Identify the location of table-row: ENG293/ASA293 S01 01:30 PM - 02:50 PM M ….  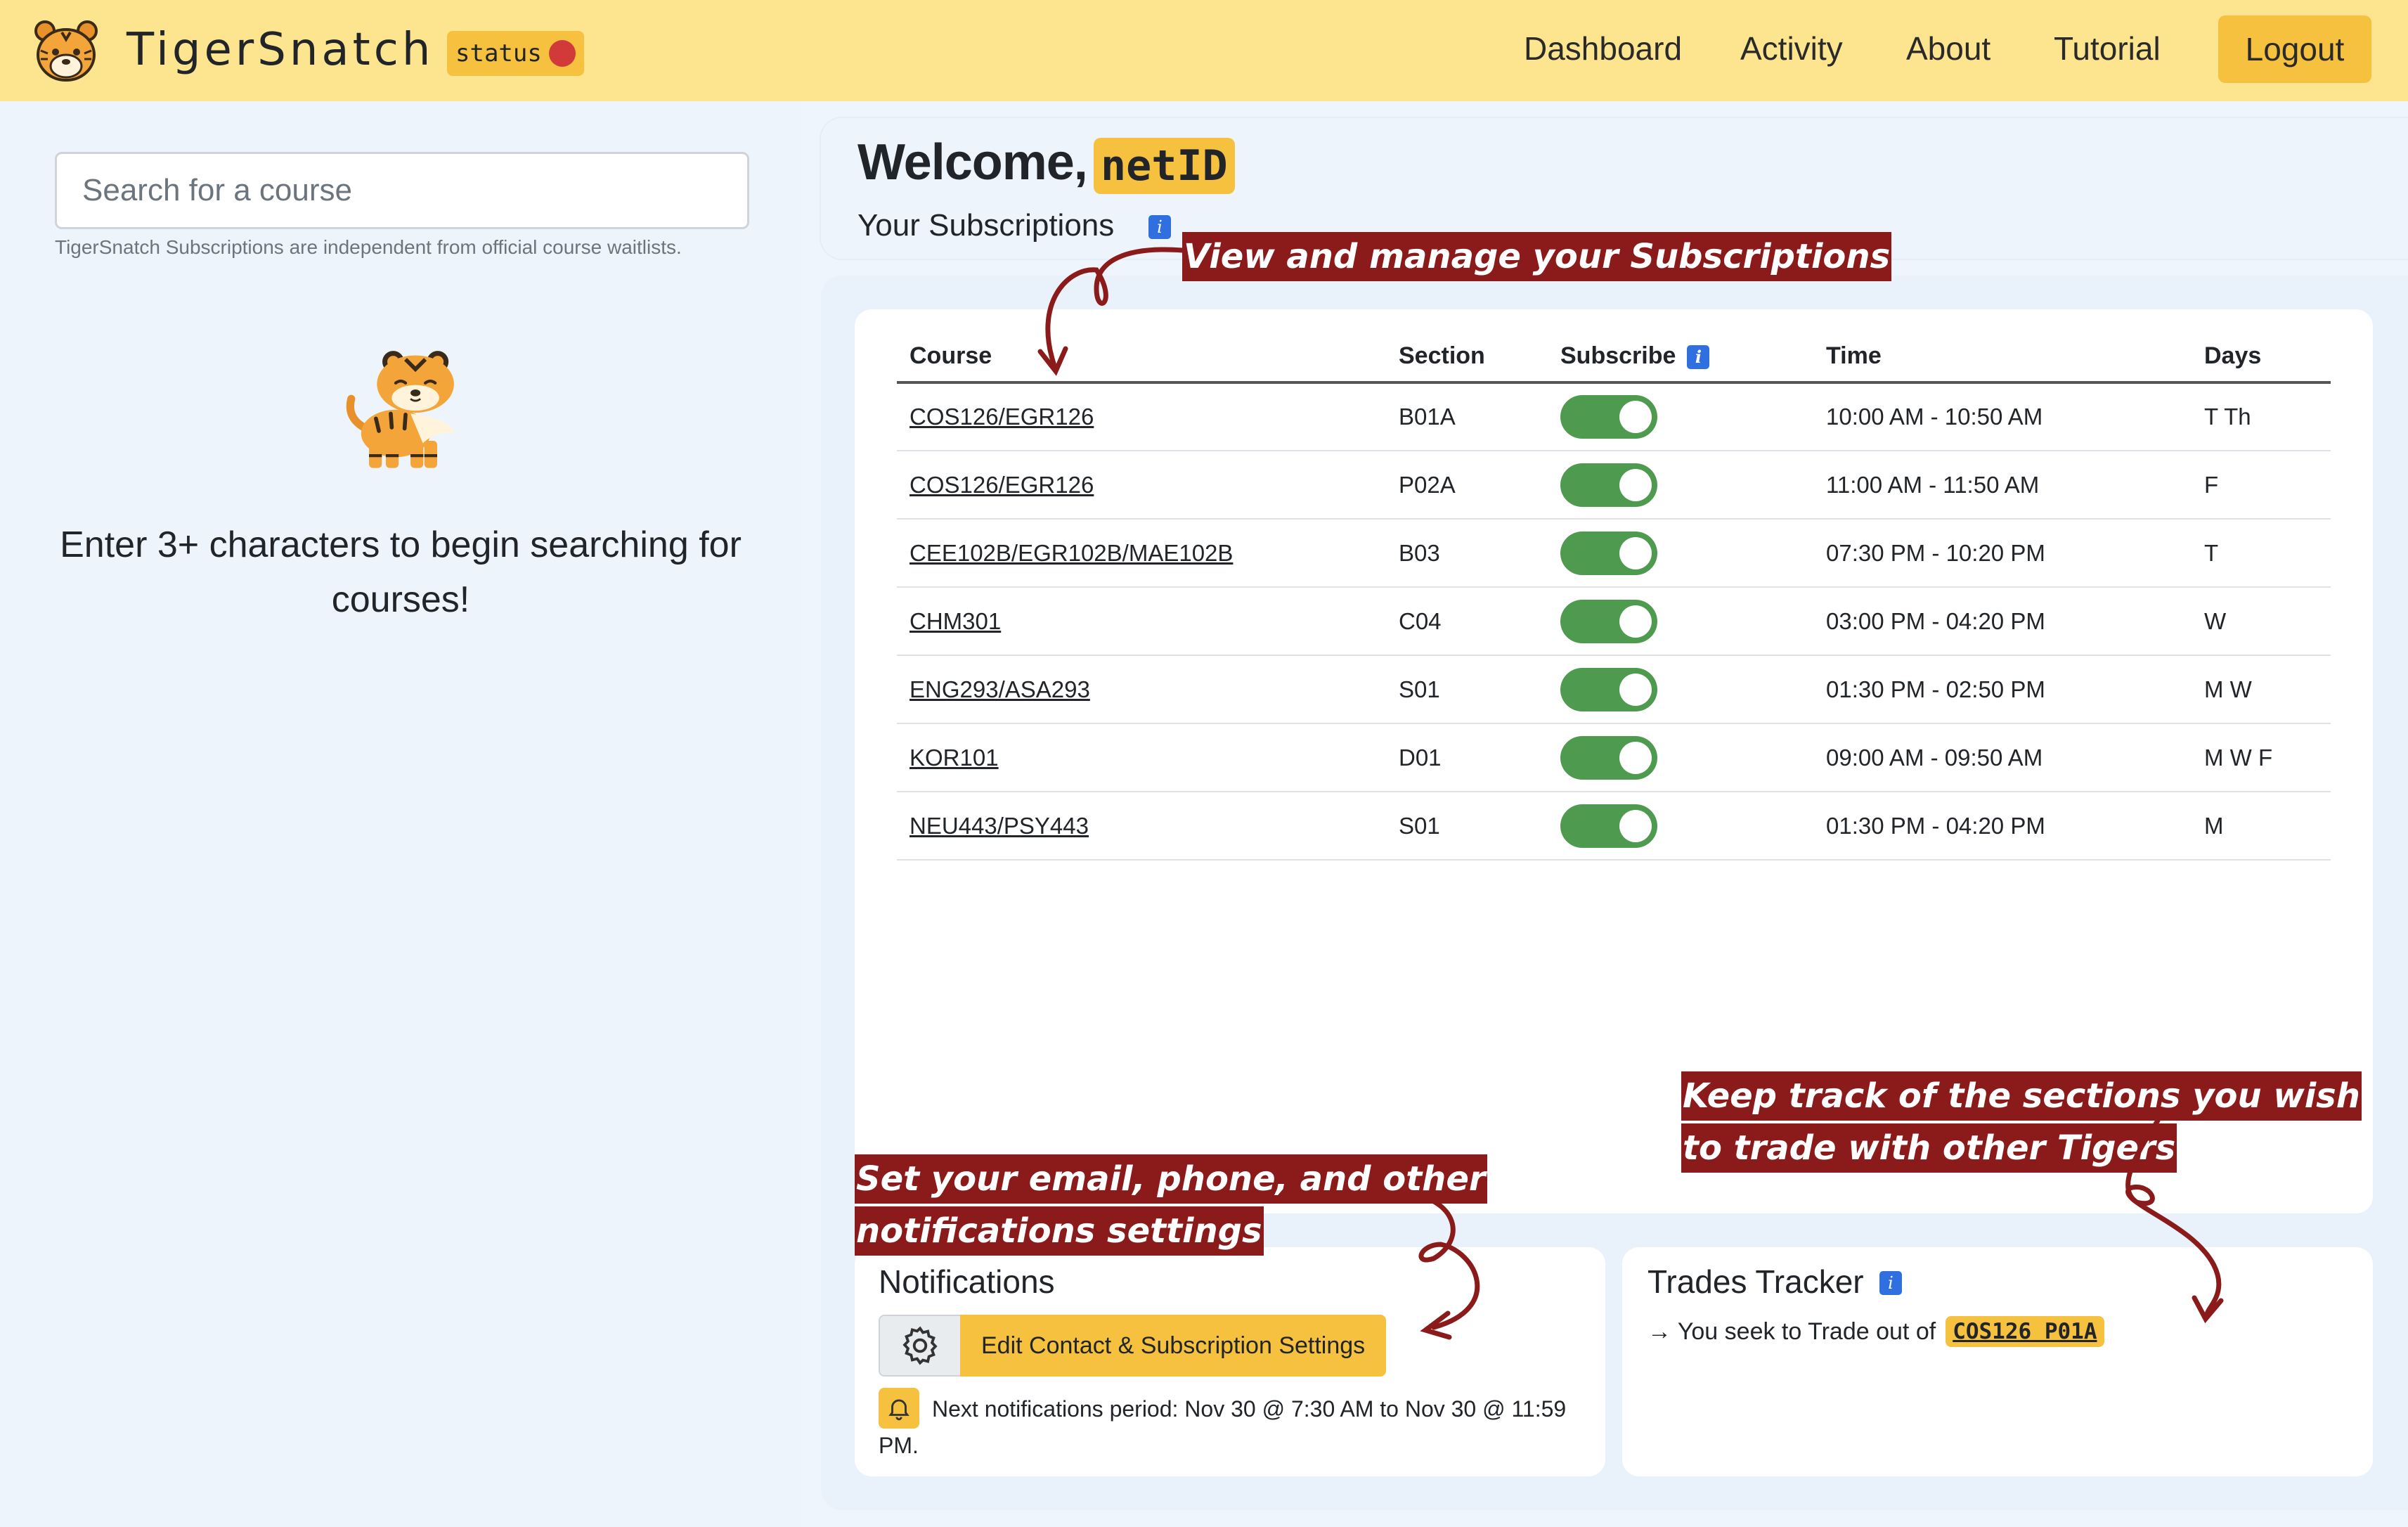
(1614, 689).